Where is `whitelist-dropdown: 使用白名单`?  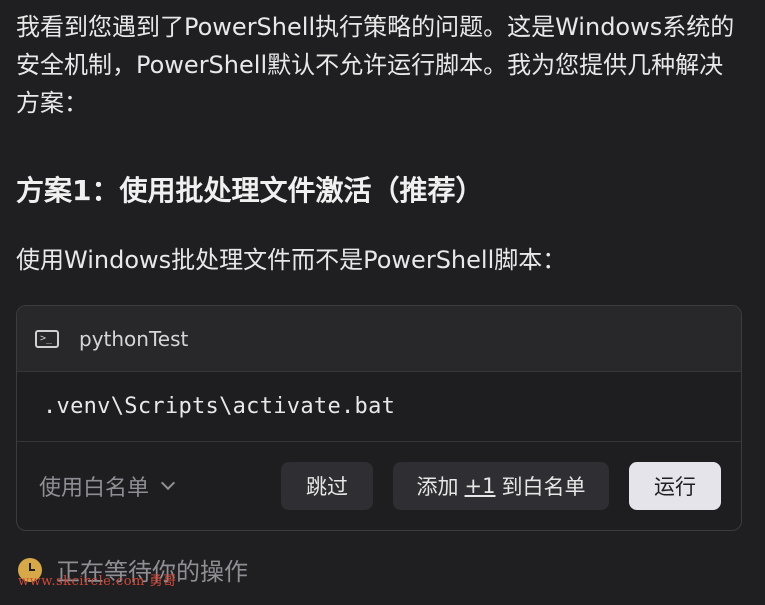
whitelist-dropdown: 使用白名单 is located at coordinates (107, 486).